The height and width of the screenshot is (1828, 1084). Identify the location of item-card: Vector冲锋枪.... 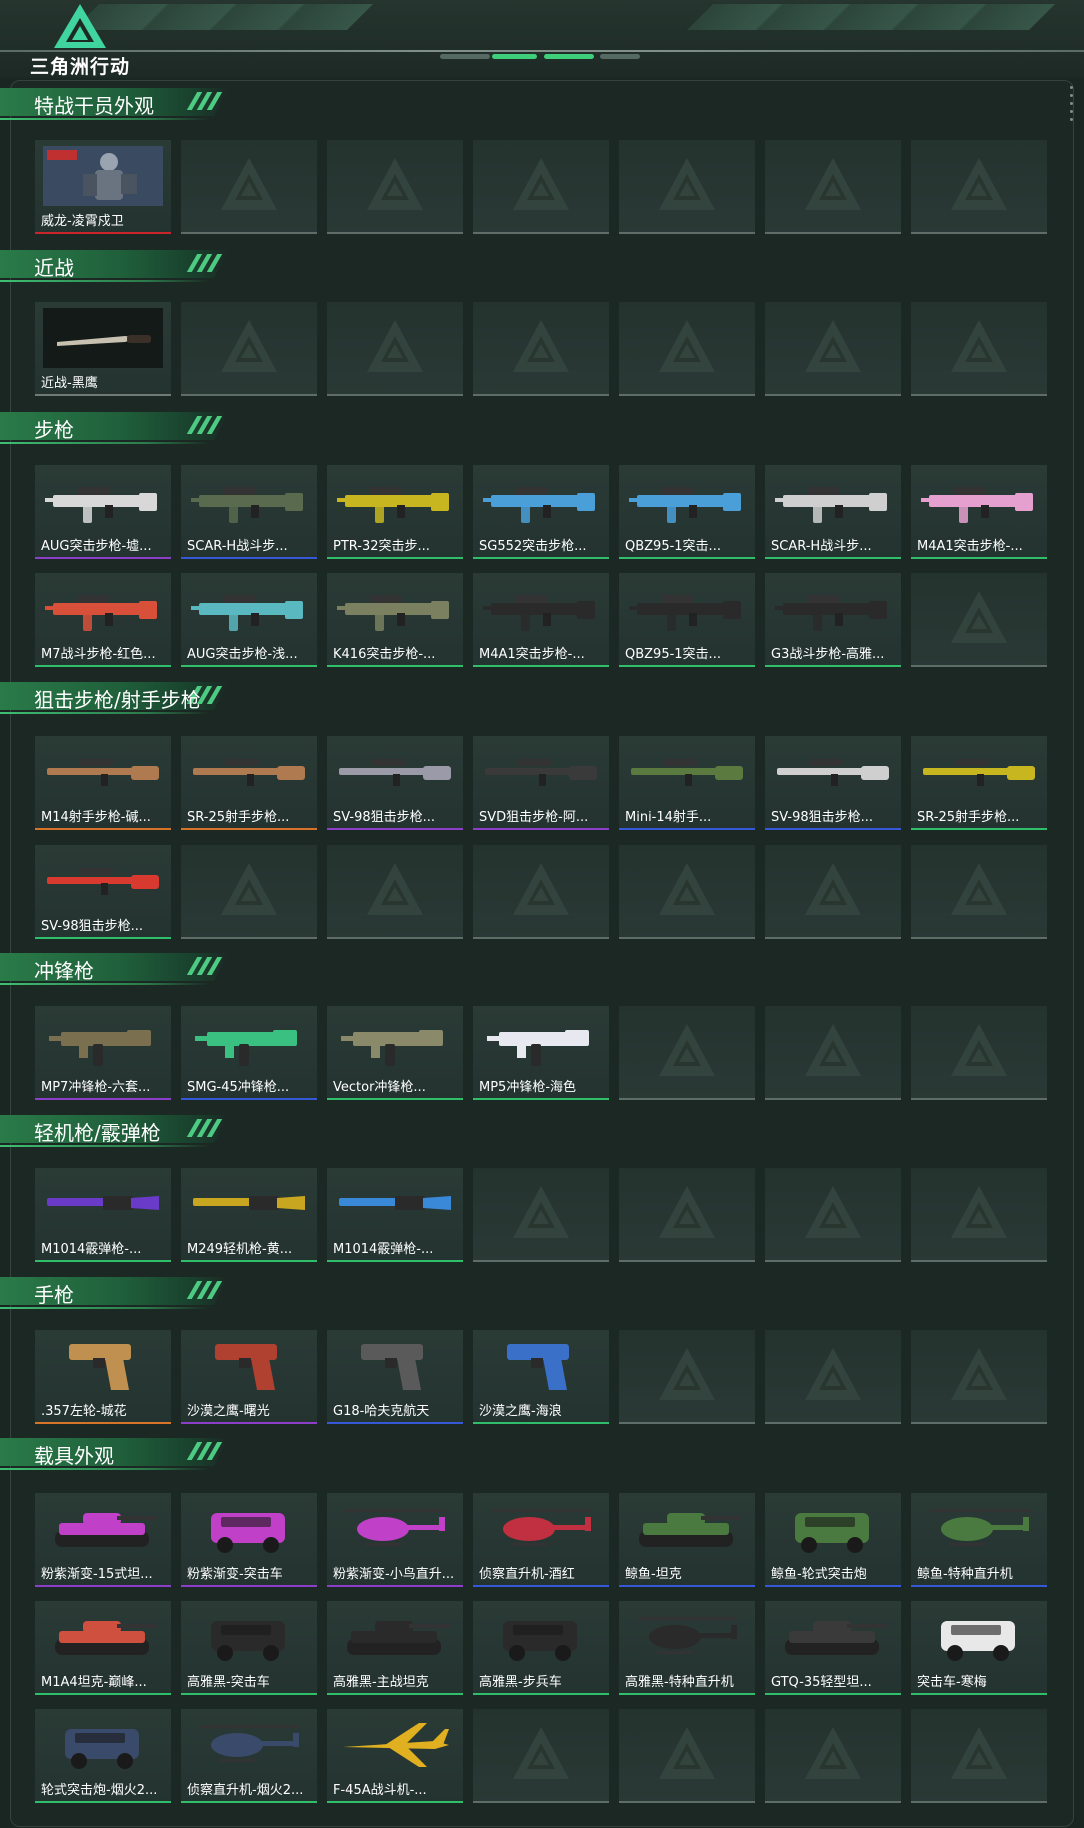
(395, 1053).